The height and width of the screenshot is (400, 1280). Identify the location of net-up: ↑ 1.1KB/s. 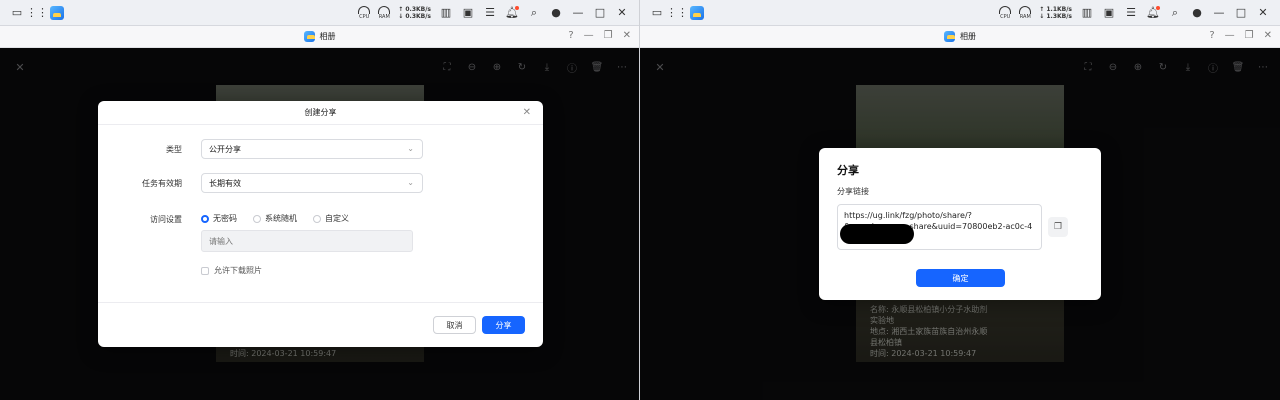
(1055, 9).